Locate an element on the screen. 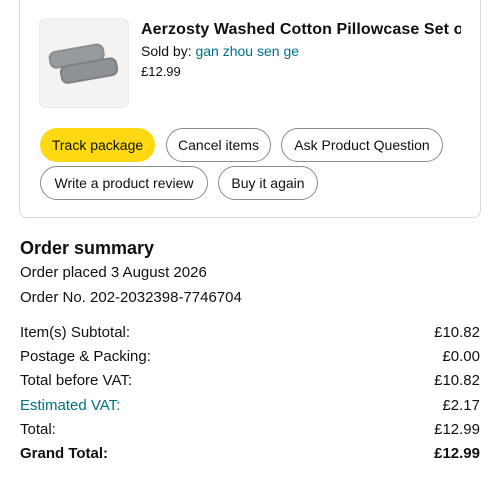 The height and width of the screenshot is (483, 500). total-before-vat-value: £10.82 is located at coordinates (457, 380).